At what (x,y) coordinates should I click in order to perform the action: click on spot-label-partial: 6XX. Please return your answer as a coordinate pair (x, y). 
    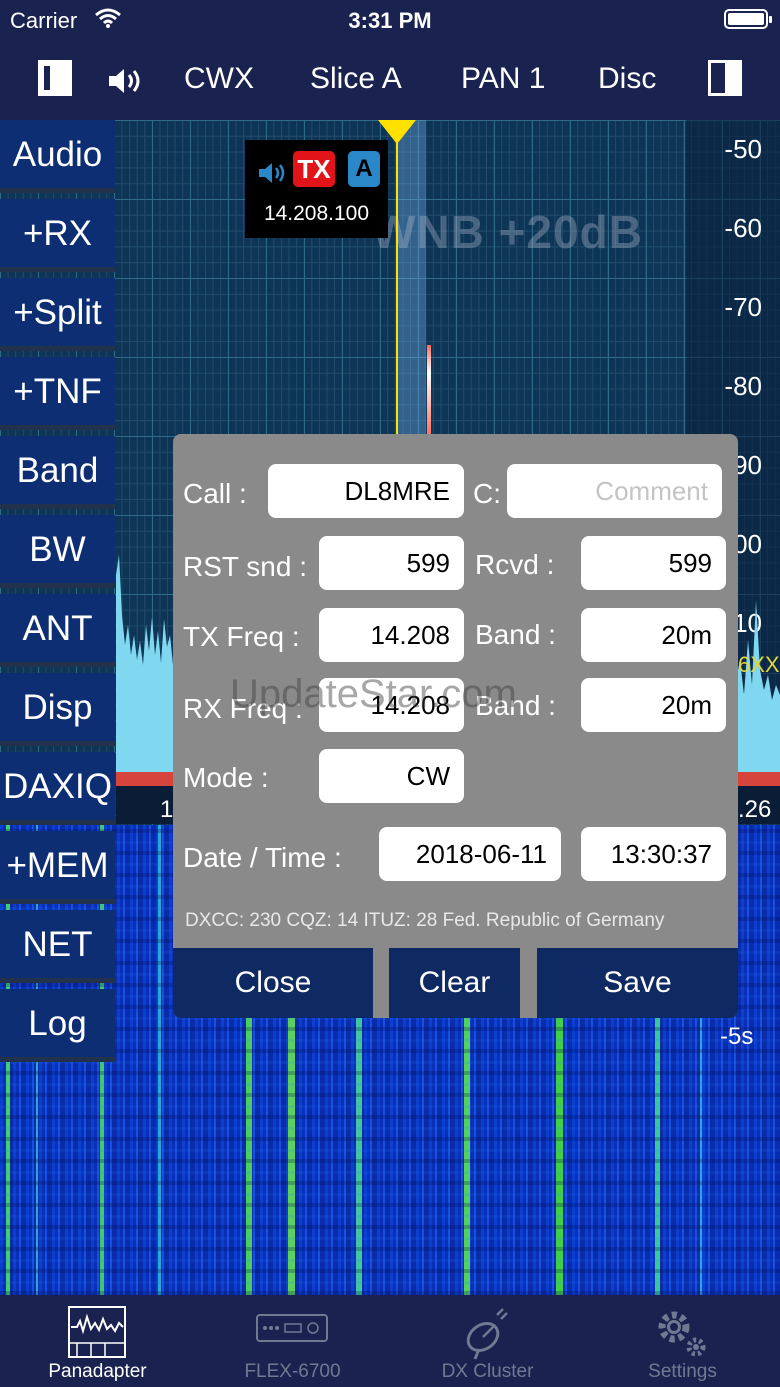
    Looking at the image, I should click on (759, 664).